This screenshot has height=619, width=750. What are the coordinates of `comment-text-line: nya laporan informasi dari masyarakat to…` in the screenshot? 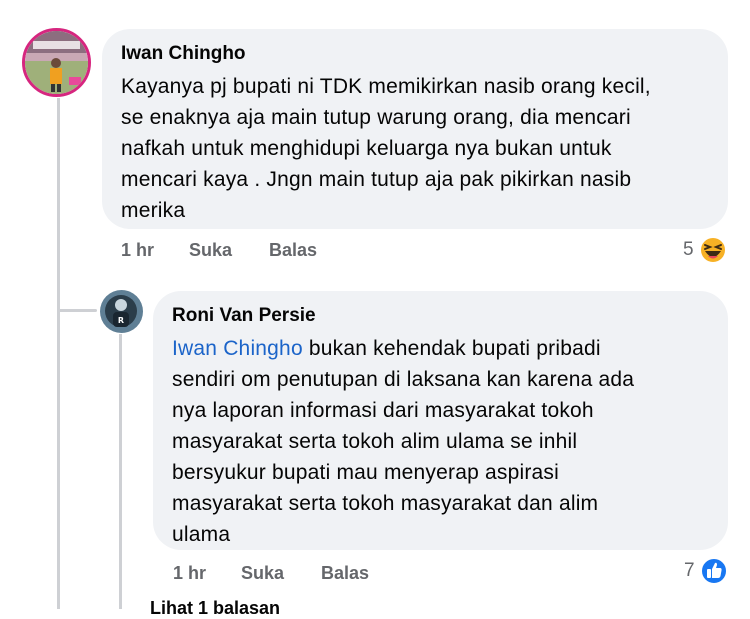 It's located at (383, 410).